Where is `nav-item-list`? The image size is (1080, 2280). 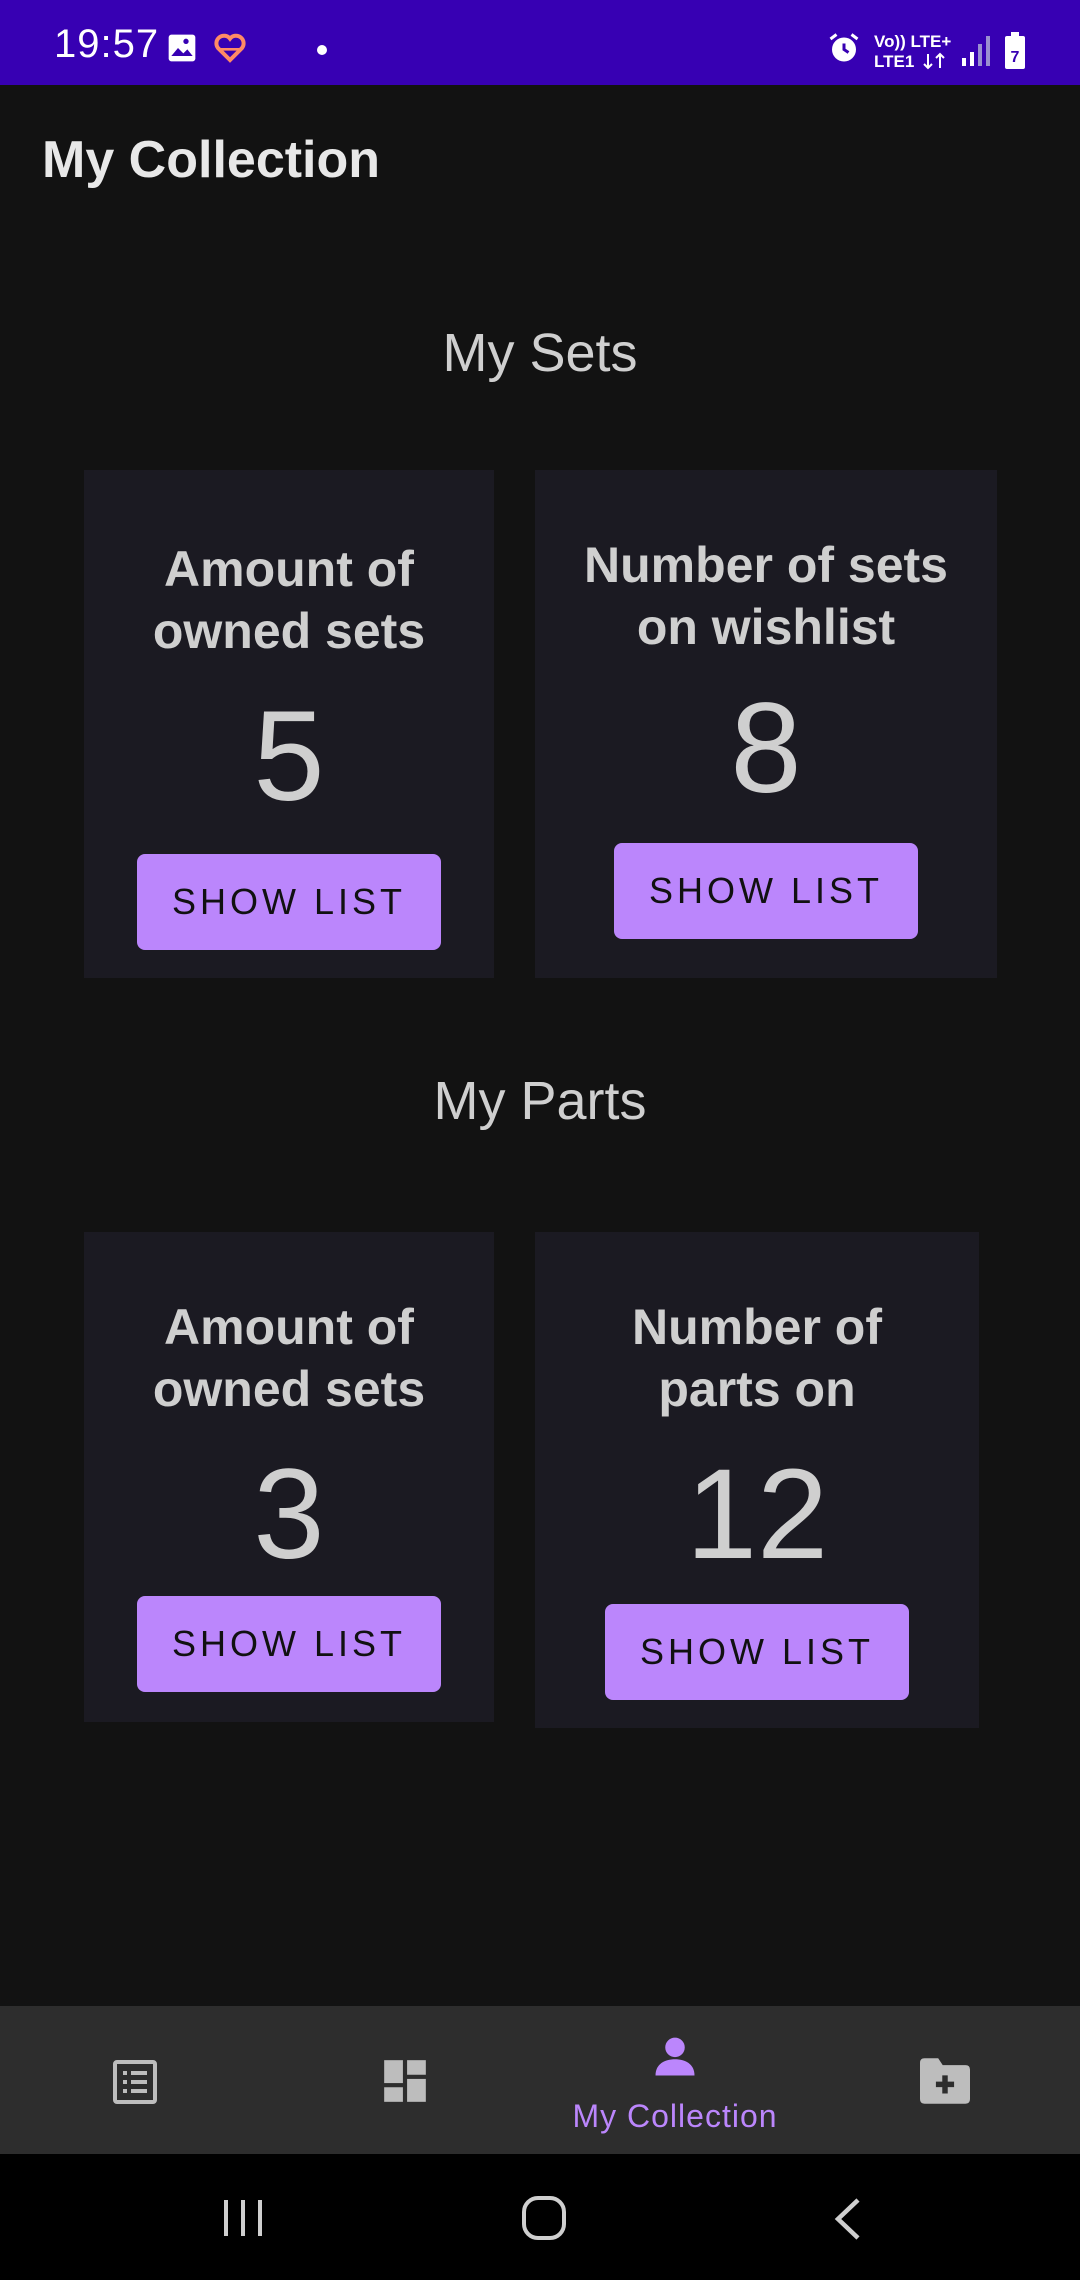
nav-item-list is located at coordinates (135, 2080).